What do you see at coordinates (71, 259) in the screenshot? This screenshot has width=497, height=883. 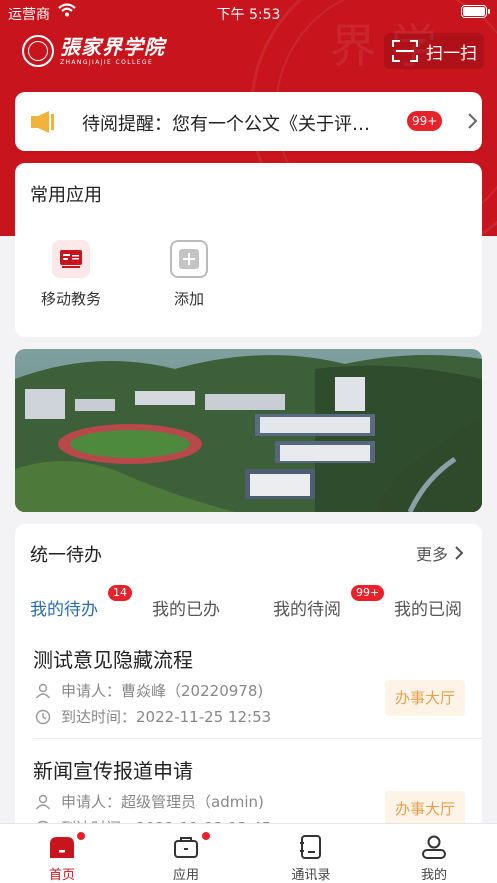 I see `mobile-academic-icon` at bounding box center [71, 259].